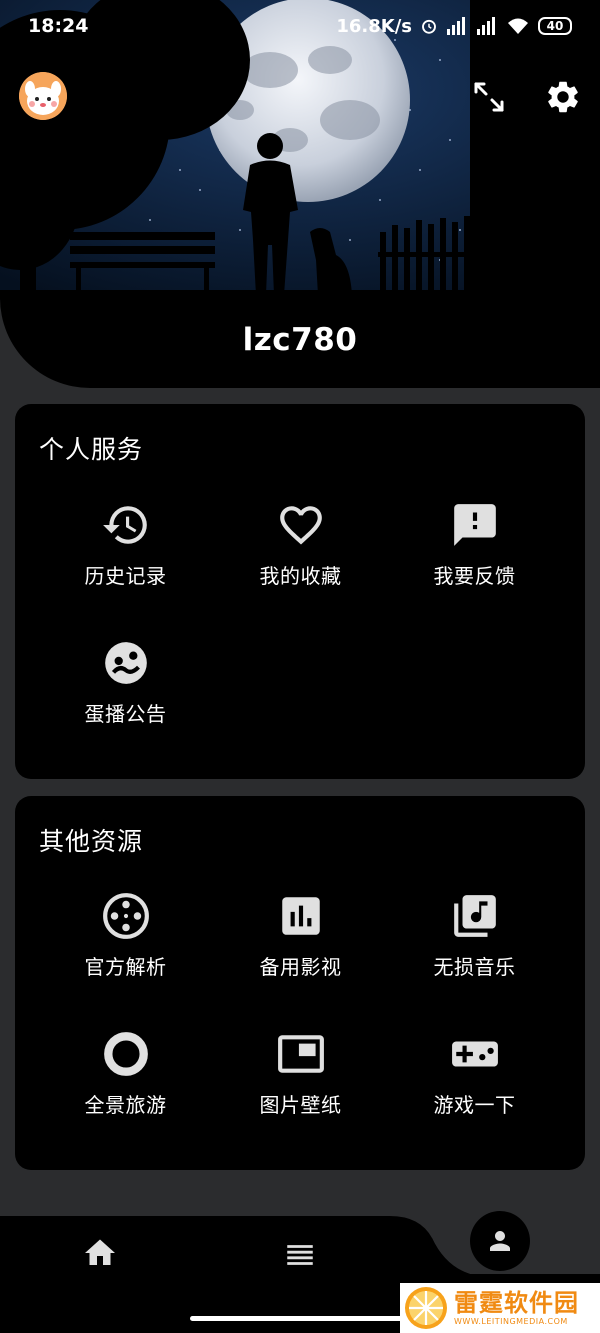 This screenshot has height=1333, width=600. I want to click on signal-icon, so click(456, 26).